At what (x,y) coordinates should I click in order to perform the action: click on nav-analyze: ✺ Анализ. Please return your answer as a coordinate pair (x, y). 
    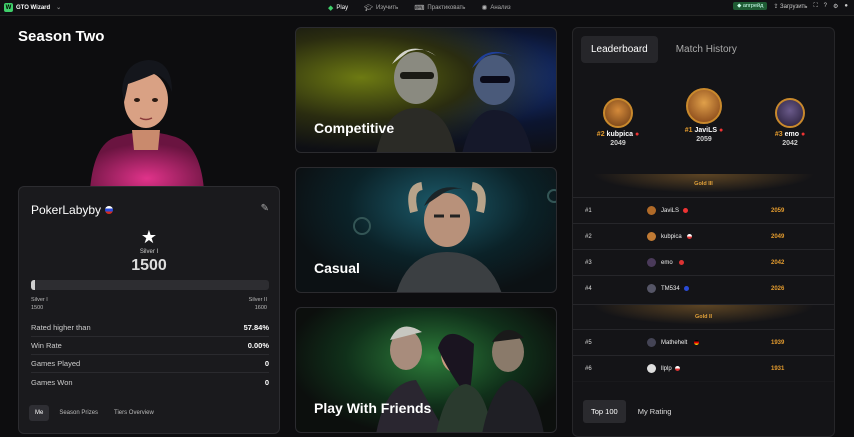
    Looking at the image, I should click on (495, 8).